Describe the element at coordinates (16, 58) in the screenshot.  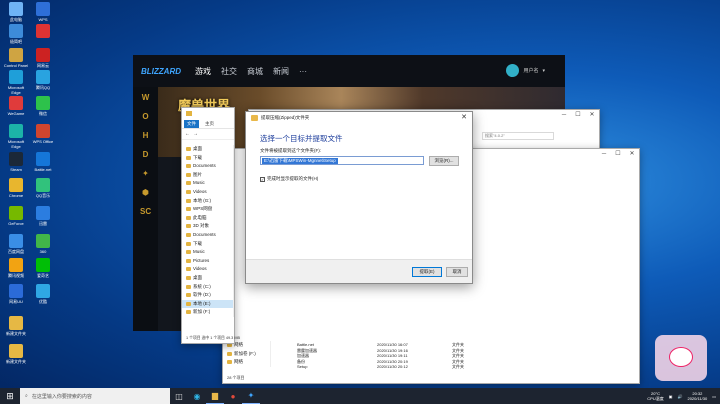
I see `desktop-icon: Control Panel` at that location.